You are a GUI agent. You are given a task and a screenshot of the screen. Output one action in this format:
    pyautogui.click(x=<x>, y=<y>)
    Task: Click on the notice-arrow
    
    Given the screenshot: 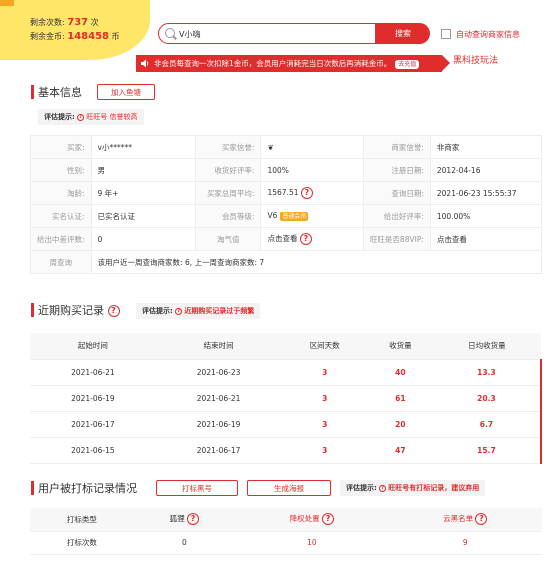 What is the action you would take?
    pyautogui.click(x=446, y=63)
    